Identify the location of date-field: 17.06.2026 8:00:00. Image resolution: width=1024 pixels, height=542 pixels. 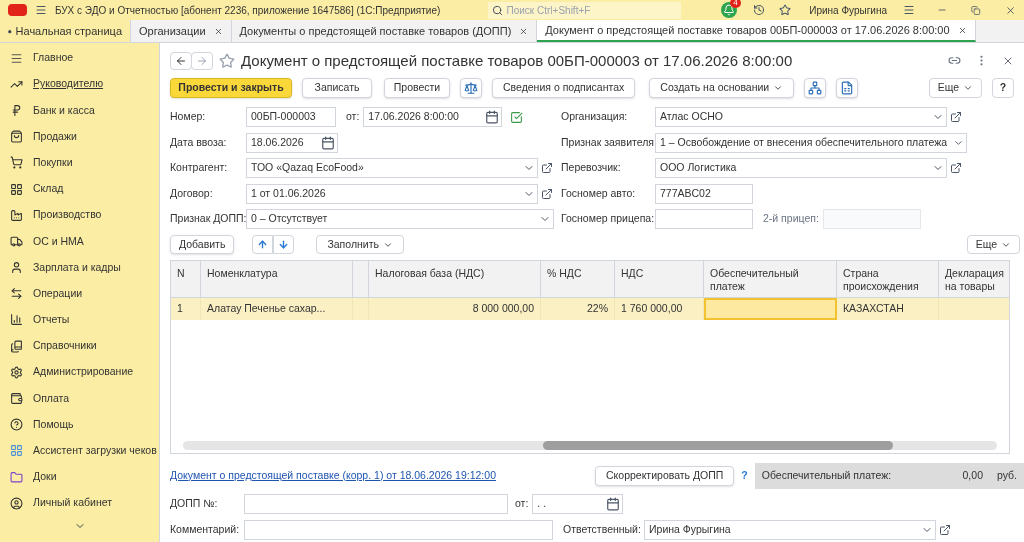
(433, 117).